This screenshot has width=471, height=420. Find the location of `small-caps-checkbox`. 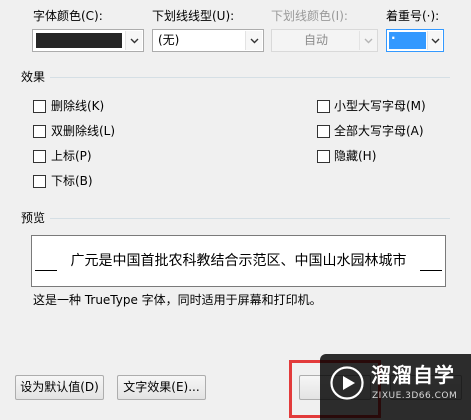

small-caps-checkbox is located at coordinates (323, 106).